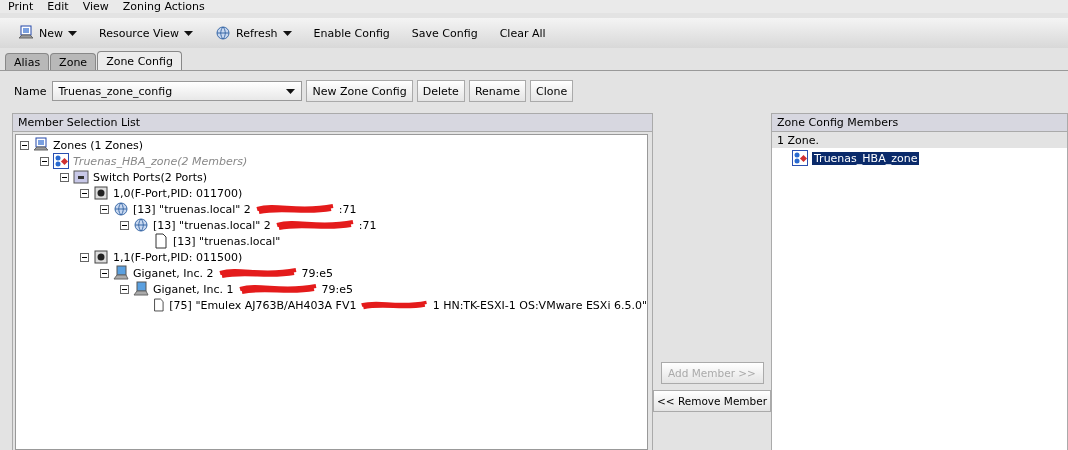  What do you see at coordinates (61, 161) in the screenshot?
I see `zone-icon` at bounding box center [61, 161].